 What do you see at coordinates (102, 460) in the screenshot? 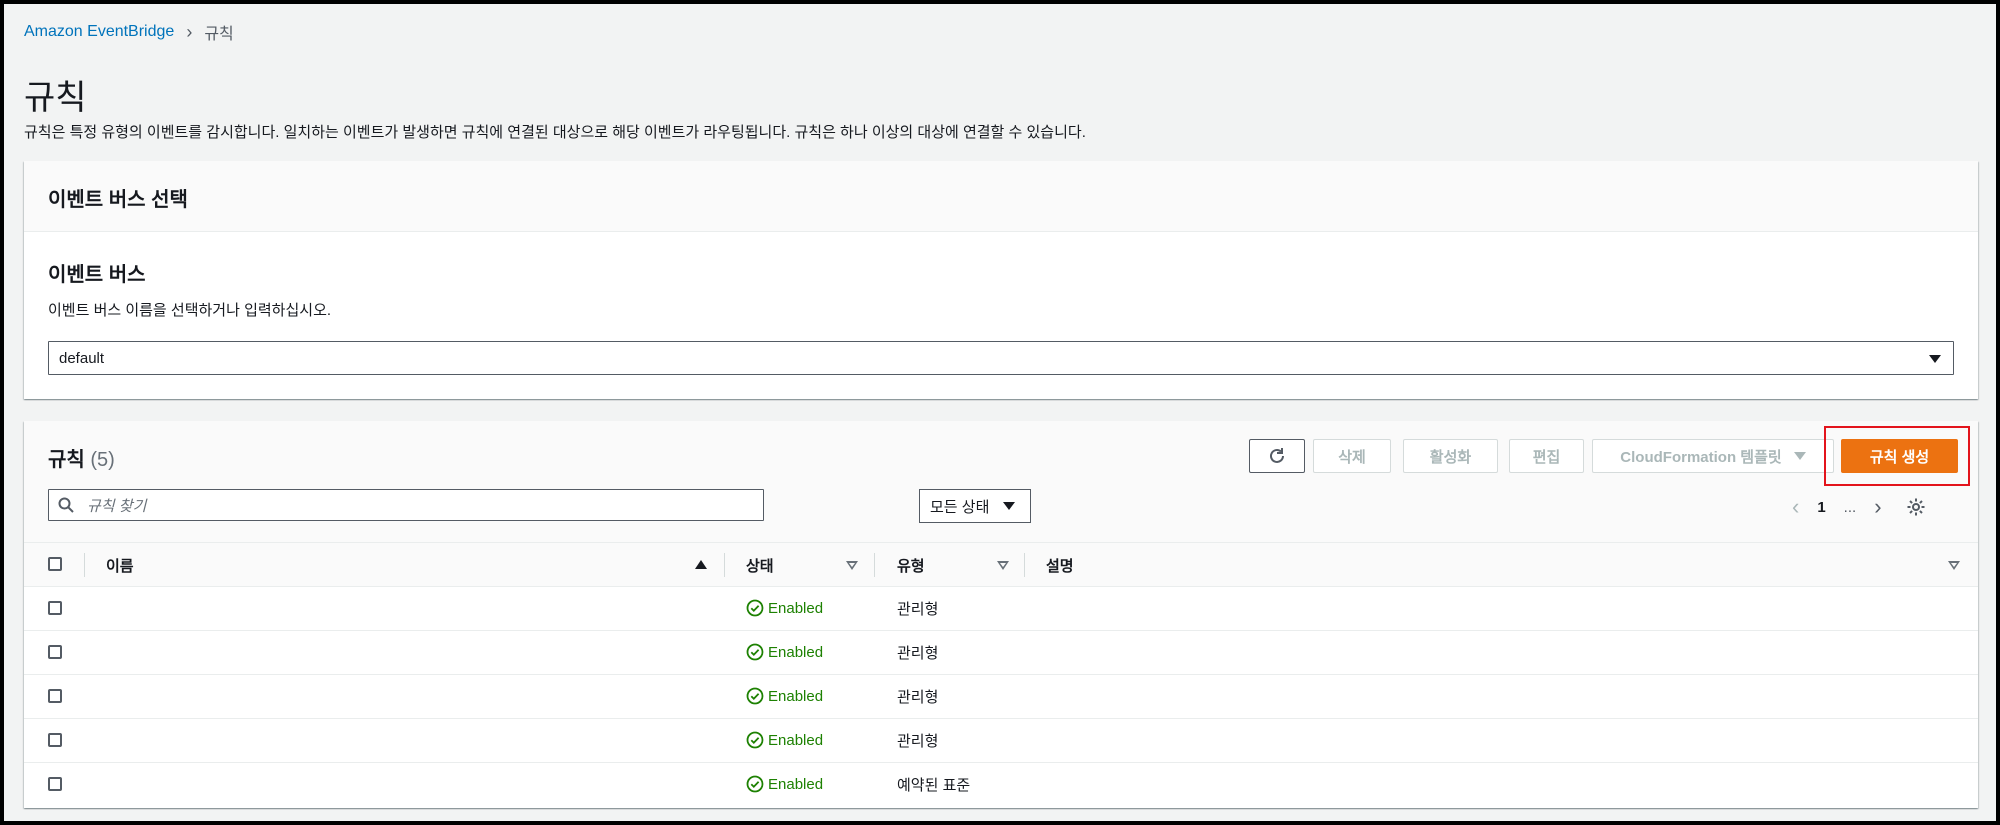
I see `rules-count: (5)` at bounding box center [102, 460].